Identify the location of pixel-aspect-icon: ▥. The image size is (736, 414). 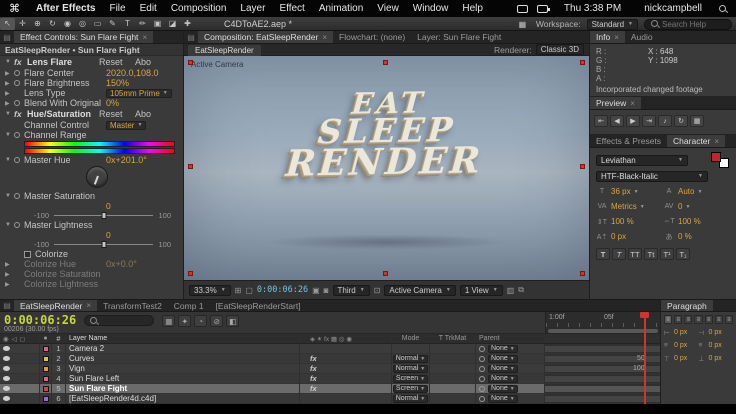
(511, 290).